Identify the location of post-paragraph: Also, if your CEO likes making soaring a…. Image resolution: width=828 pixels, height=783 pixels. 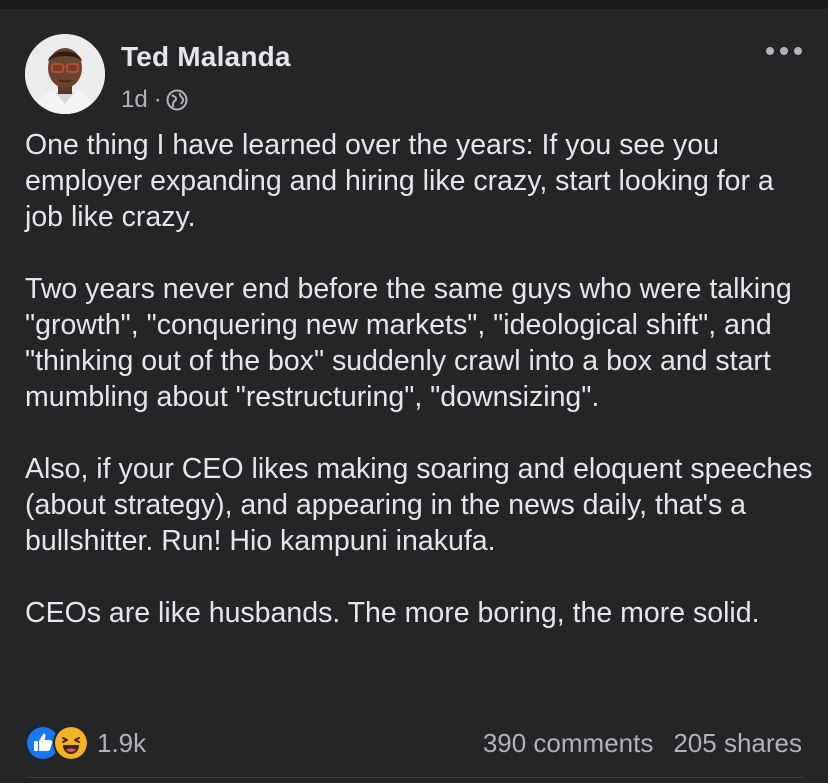
(419, 505).